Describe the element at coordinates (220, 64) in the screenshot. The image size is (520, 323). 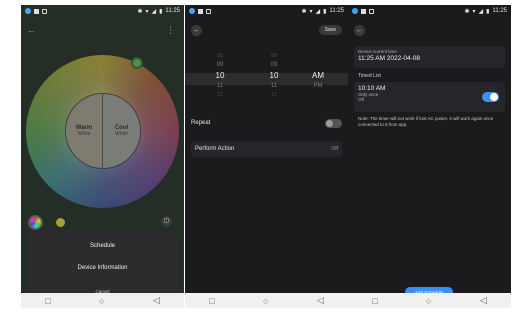
I see `hour-option: 09` at that location.